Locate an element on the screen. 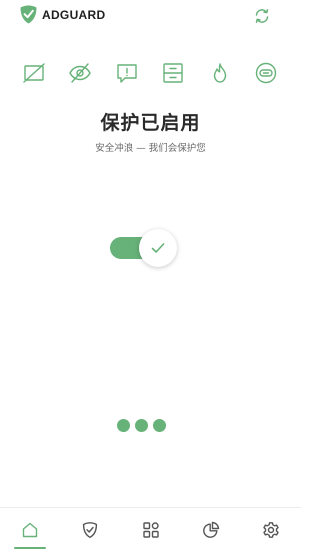 This screenshot has width=320, height=552. protection-toggle is located at coordinates (144, 248).